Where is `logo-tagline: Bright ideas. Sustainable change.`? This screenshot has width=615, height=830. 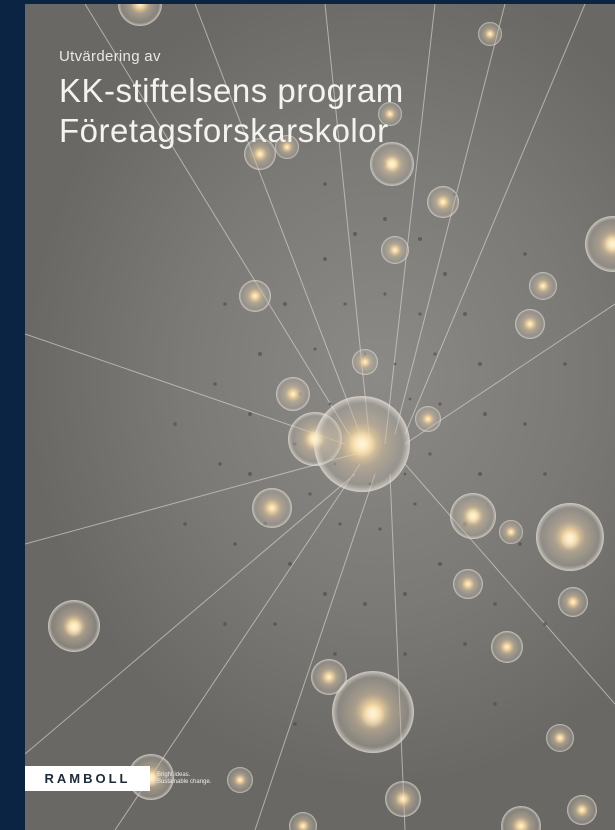
logo-tagline: Bright ideas. Sustainable change. is located at coordinates (184, 779).